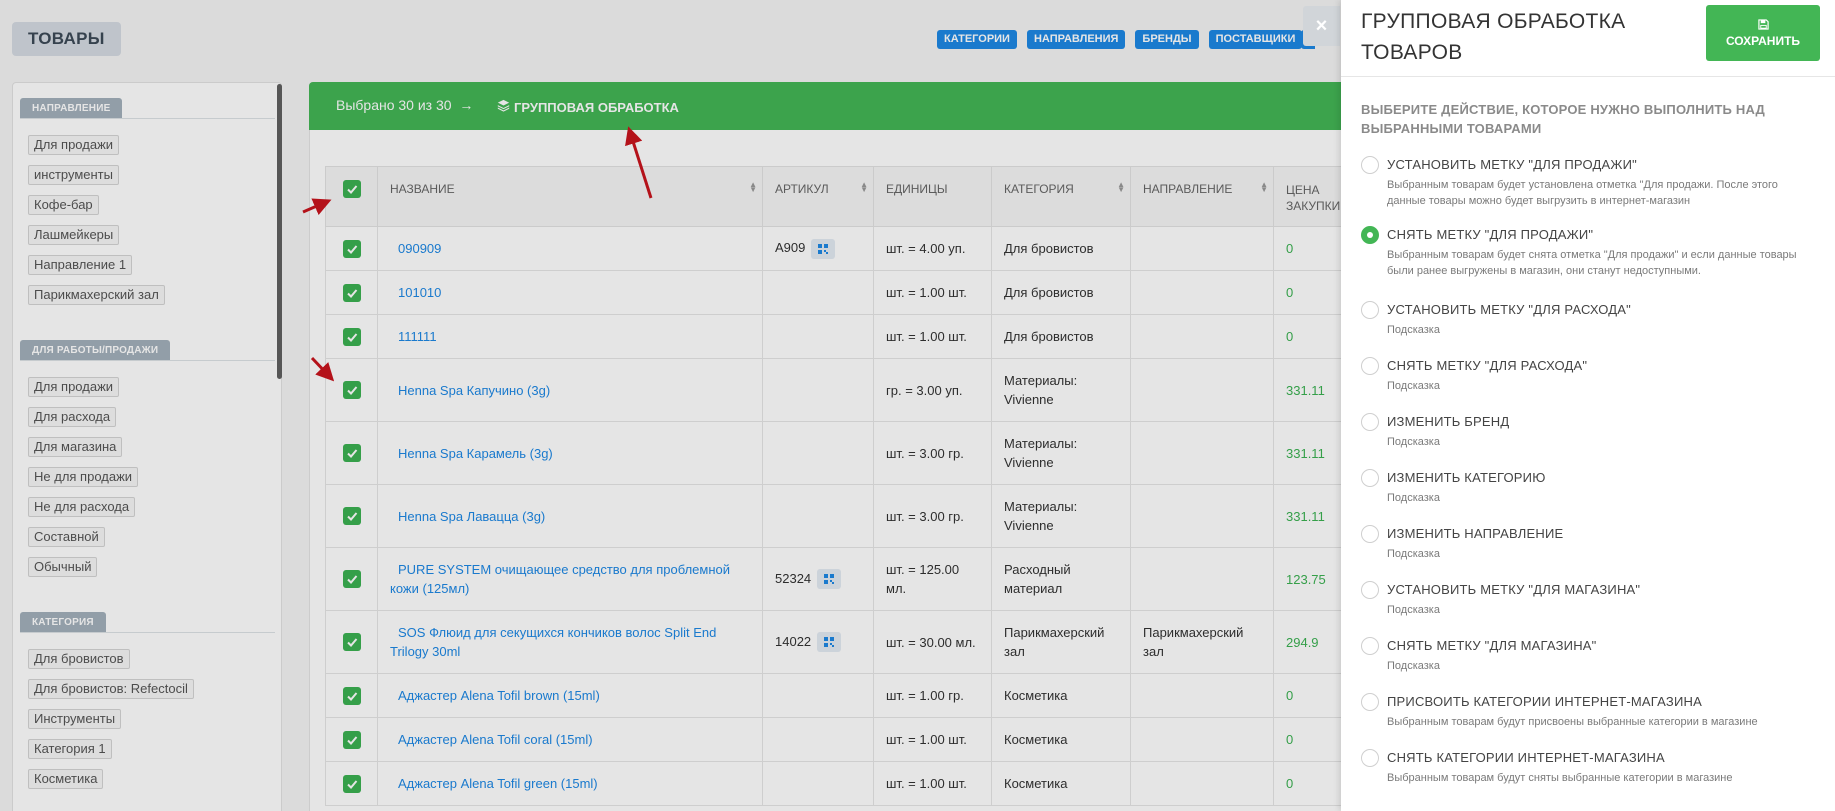  Describe the element at coordinates (1513, 589) in the screenshot. I see `action-option-label: УСТАНОВИТЬ МЕТКУ "ДЛЯ МАГАЗИНА"` at that location.